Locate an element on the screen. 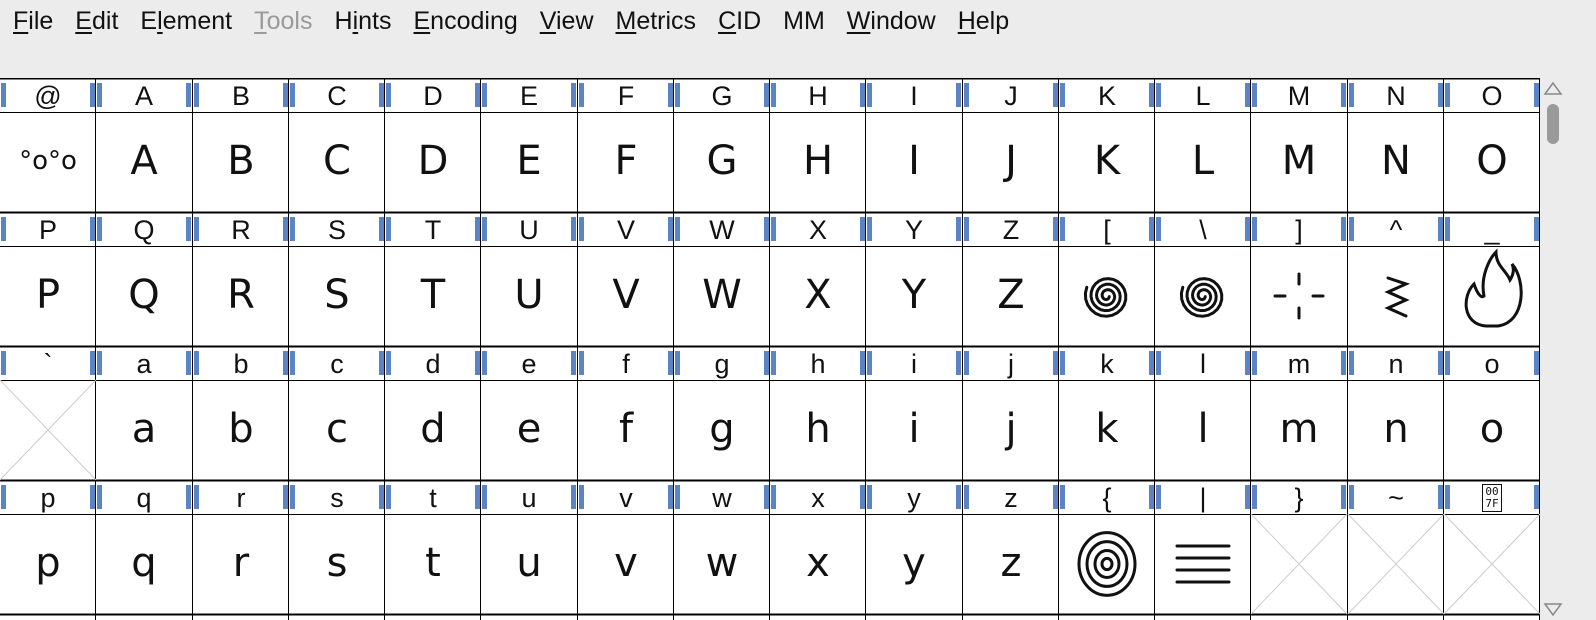  glyph-label: o is located at coordinates (1492, 363).